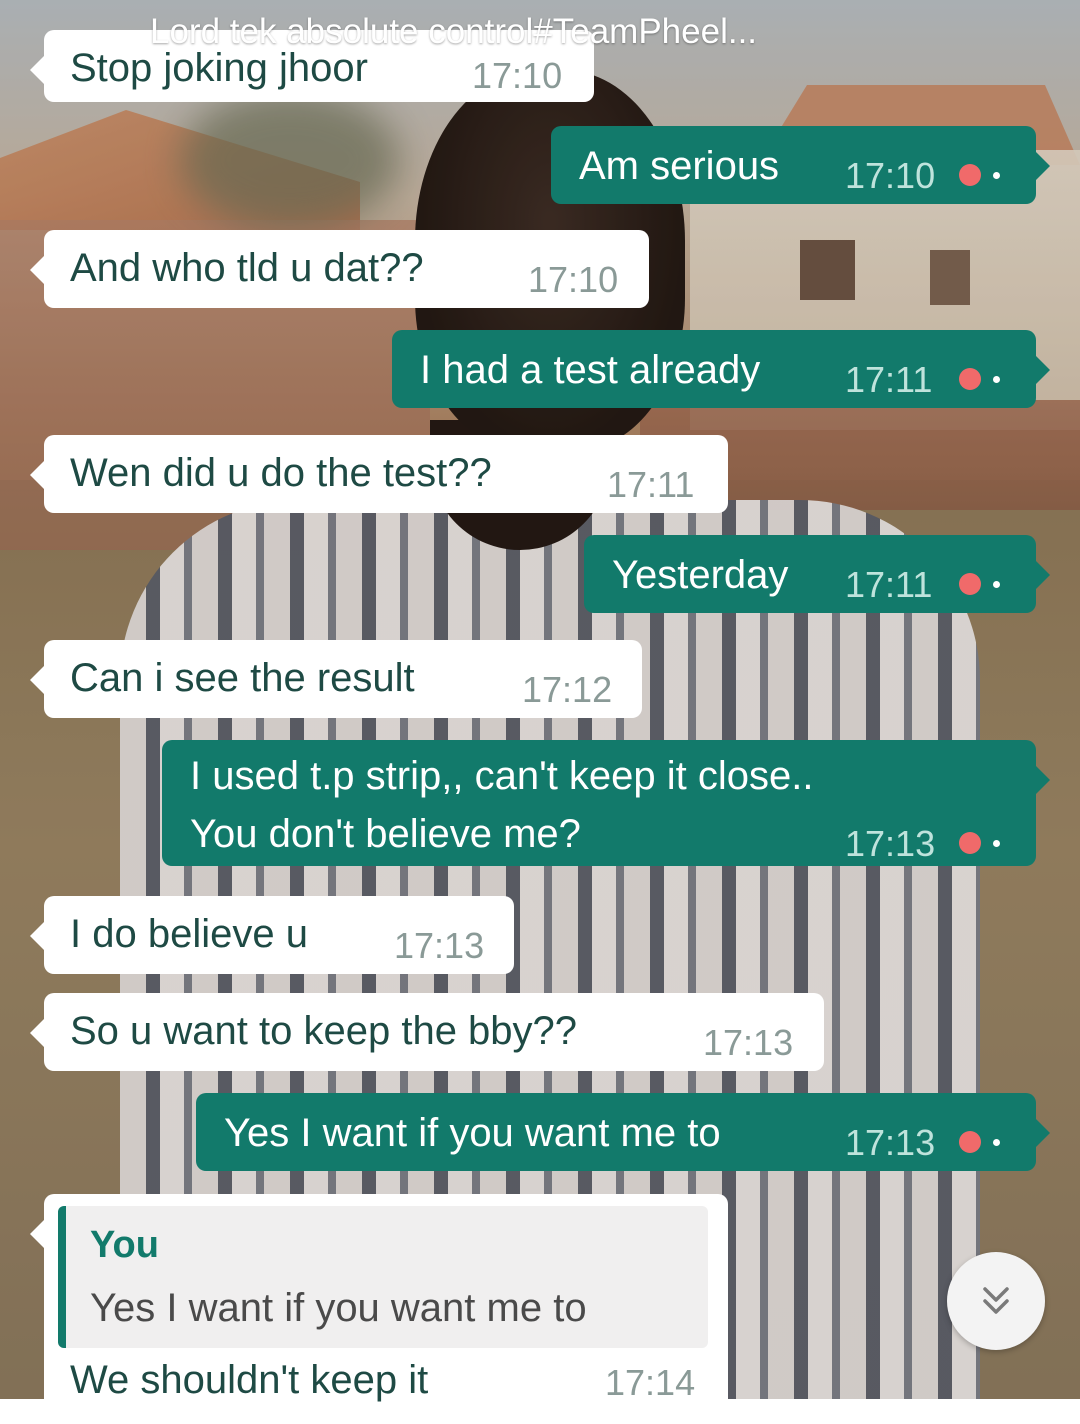  What do you see at coordinates (385, 834) in the screenshot?
I see `message-text-line-2: You don't believe me?` at bounding box center [385, 834].